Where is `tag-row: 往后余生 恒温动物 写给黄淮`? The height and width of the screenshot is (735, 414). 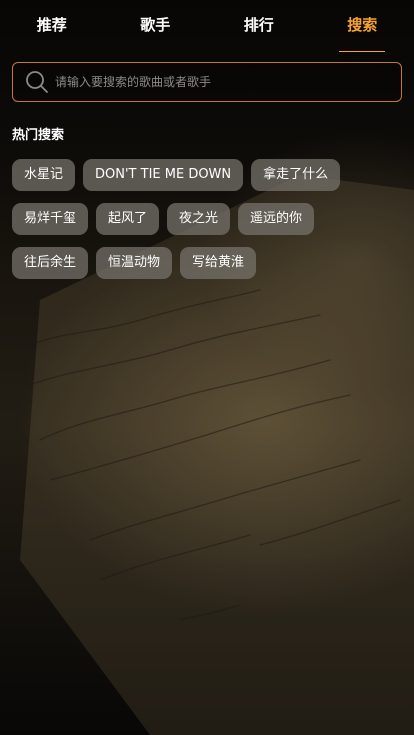 tag-row: 往后余生 恒温动物 写给黄淮 is located at coordinates (208, 263).